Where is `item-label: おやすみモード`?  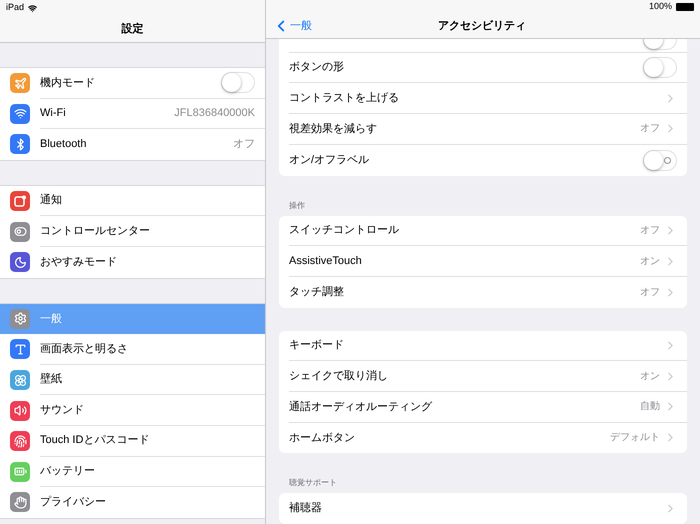
item-label: おやすみモード is located at coordinates (79, 262).